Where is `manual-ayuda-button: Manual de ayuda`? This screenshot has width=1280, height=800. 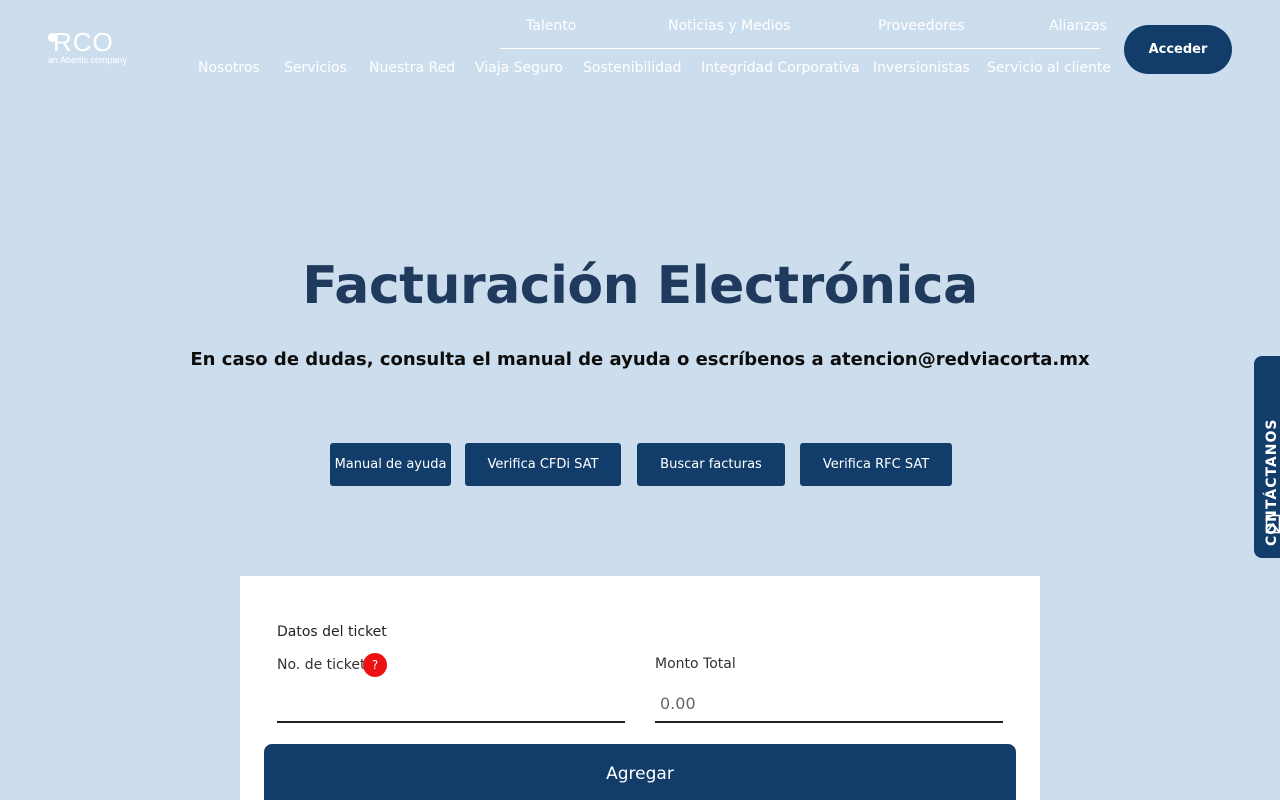
manual-ayuda-button: Manual de ayuda is located at coordinates (390, 464).